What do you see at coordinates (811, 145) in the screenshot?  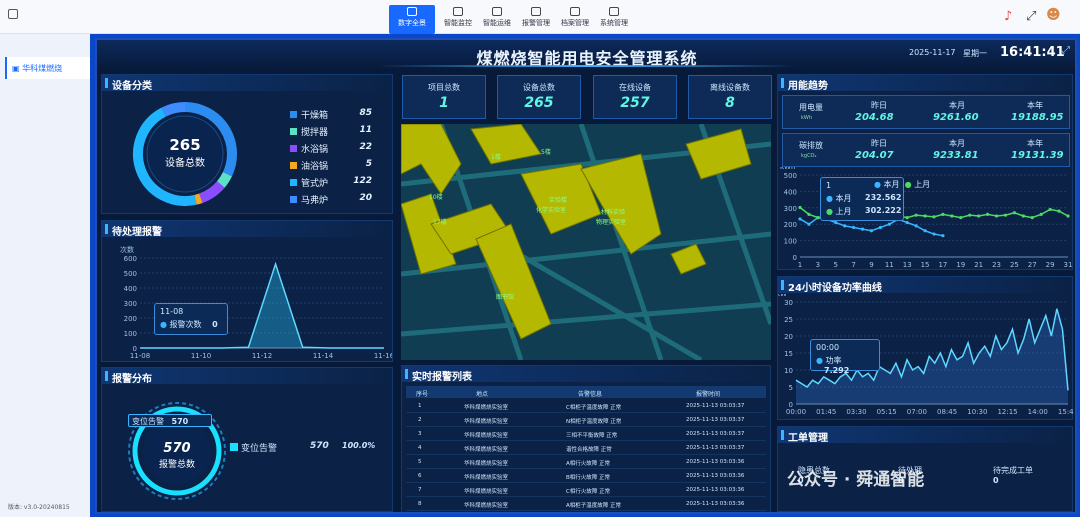 I see `energy-label: 碳排放` at bounding box center [811, 145].